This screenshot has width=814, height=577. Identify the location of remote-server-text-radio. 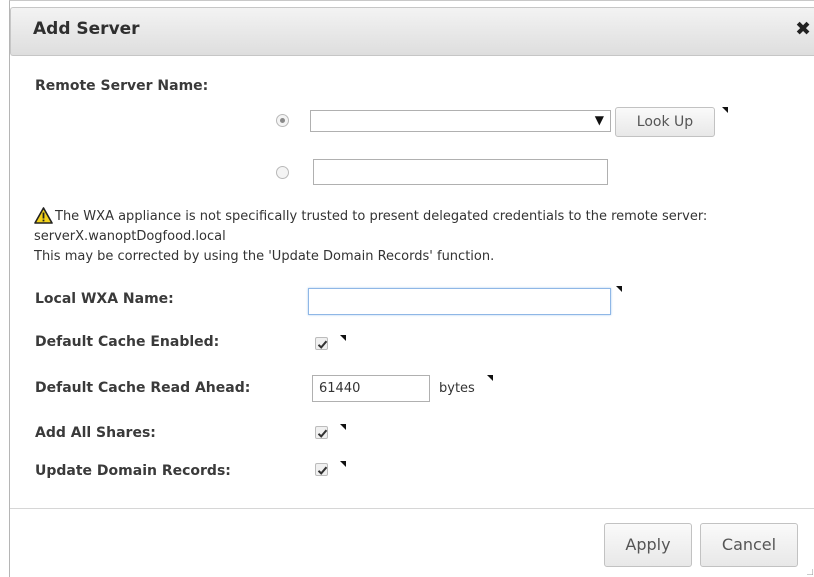
(282, 172).